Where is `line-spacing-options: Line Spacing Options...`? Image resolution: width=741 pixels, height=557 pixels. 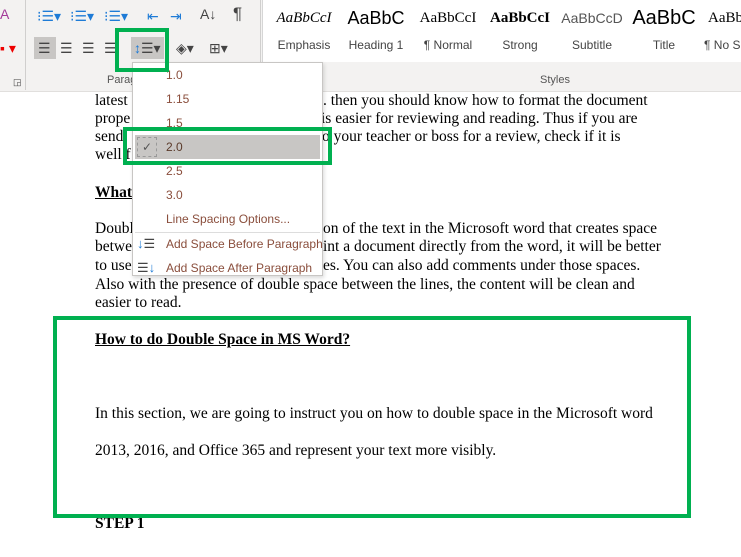
line-spacing-options: Line Spacing Options... is located at coordinates (227, 219).